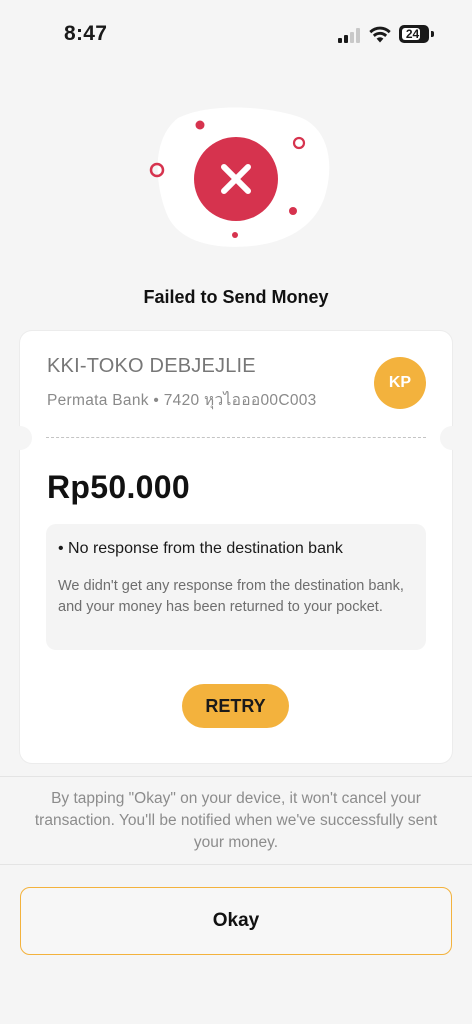 The image size is (472, 1024). I want to click on failed-illustration, so click(239, 177).